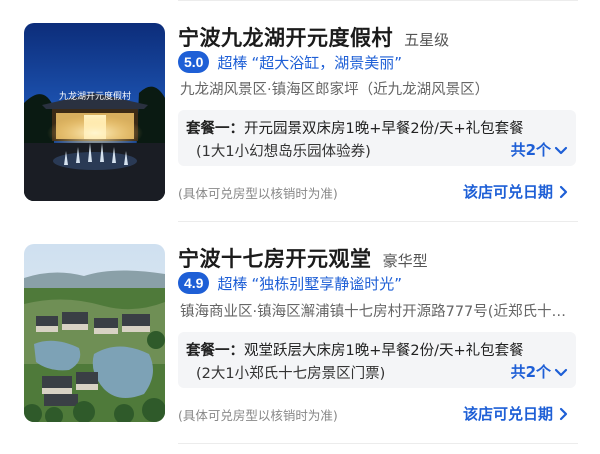 The width and height of the screenshot is (600, 454). What do you see at coordinates (275, 259) in the screenshot?
I see `hotel-name: 宁波十七房开元观堂` at bounding box center [275, 259].